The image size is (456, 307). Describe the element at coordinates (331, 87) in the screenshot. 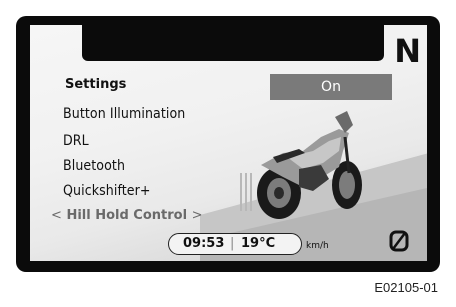

I see `value-on-button: On` at that location.